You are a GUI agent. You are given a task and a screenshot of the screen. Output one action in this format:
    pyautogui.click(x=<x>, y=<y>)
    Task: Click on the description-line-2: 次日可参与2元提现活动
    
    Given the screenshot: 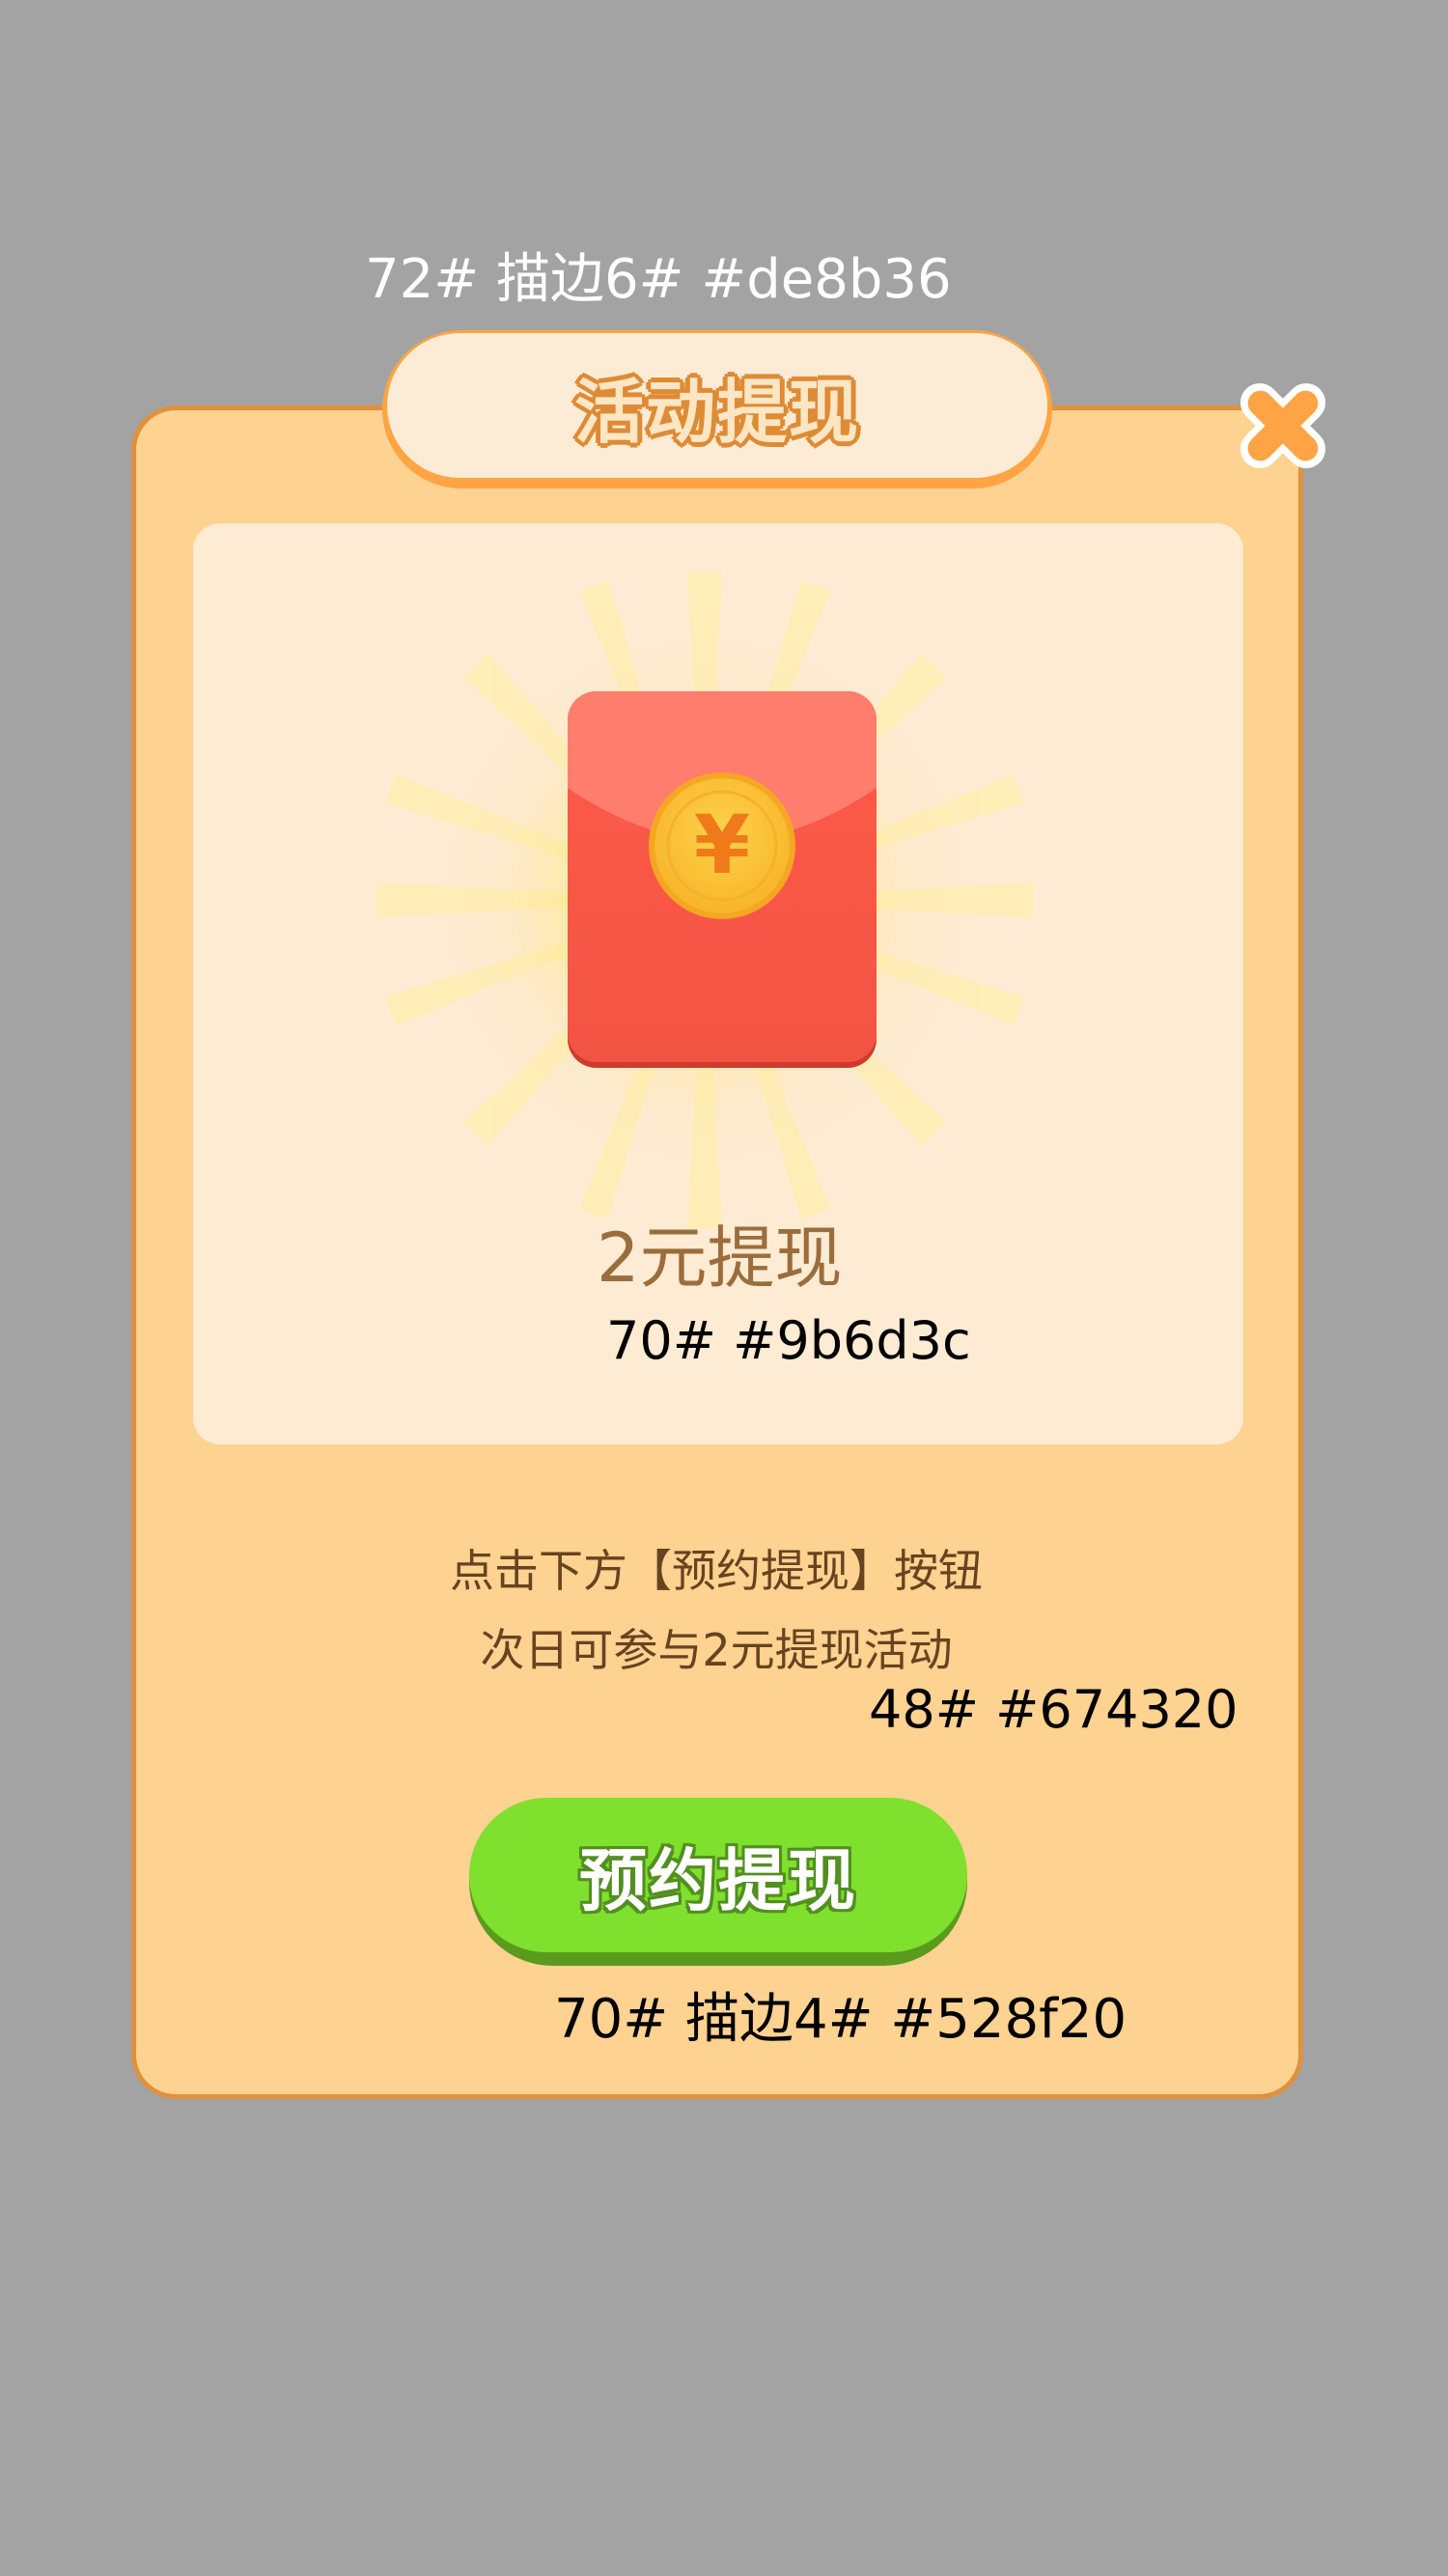 What is the action you would take?
    pyautogui.click(x=716, y=1650)
    